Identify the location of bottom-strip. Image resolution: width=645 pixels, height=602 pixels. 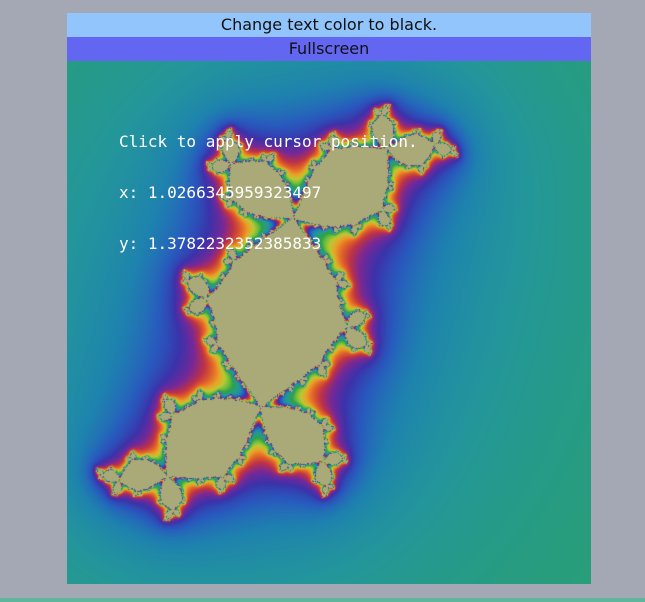
(322, 600).